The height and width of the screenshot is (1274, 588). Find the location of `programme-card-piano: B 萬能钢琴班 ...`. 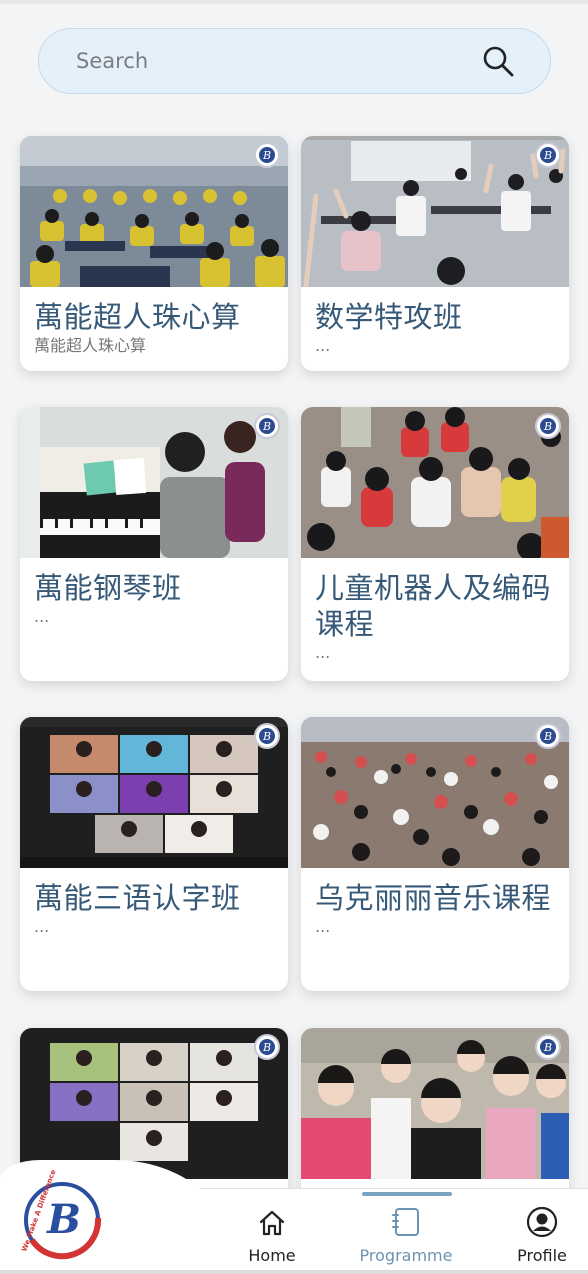

programme-card-piano: B 萬能钢琴班 ... is located at coordinates (154, 544).